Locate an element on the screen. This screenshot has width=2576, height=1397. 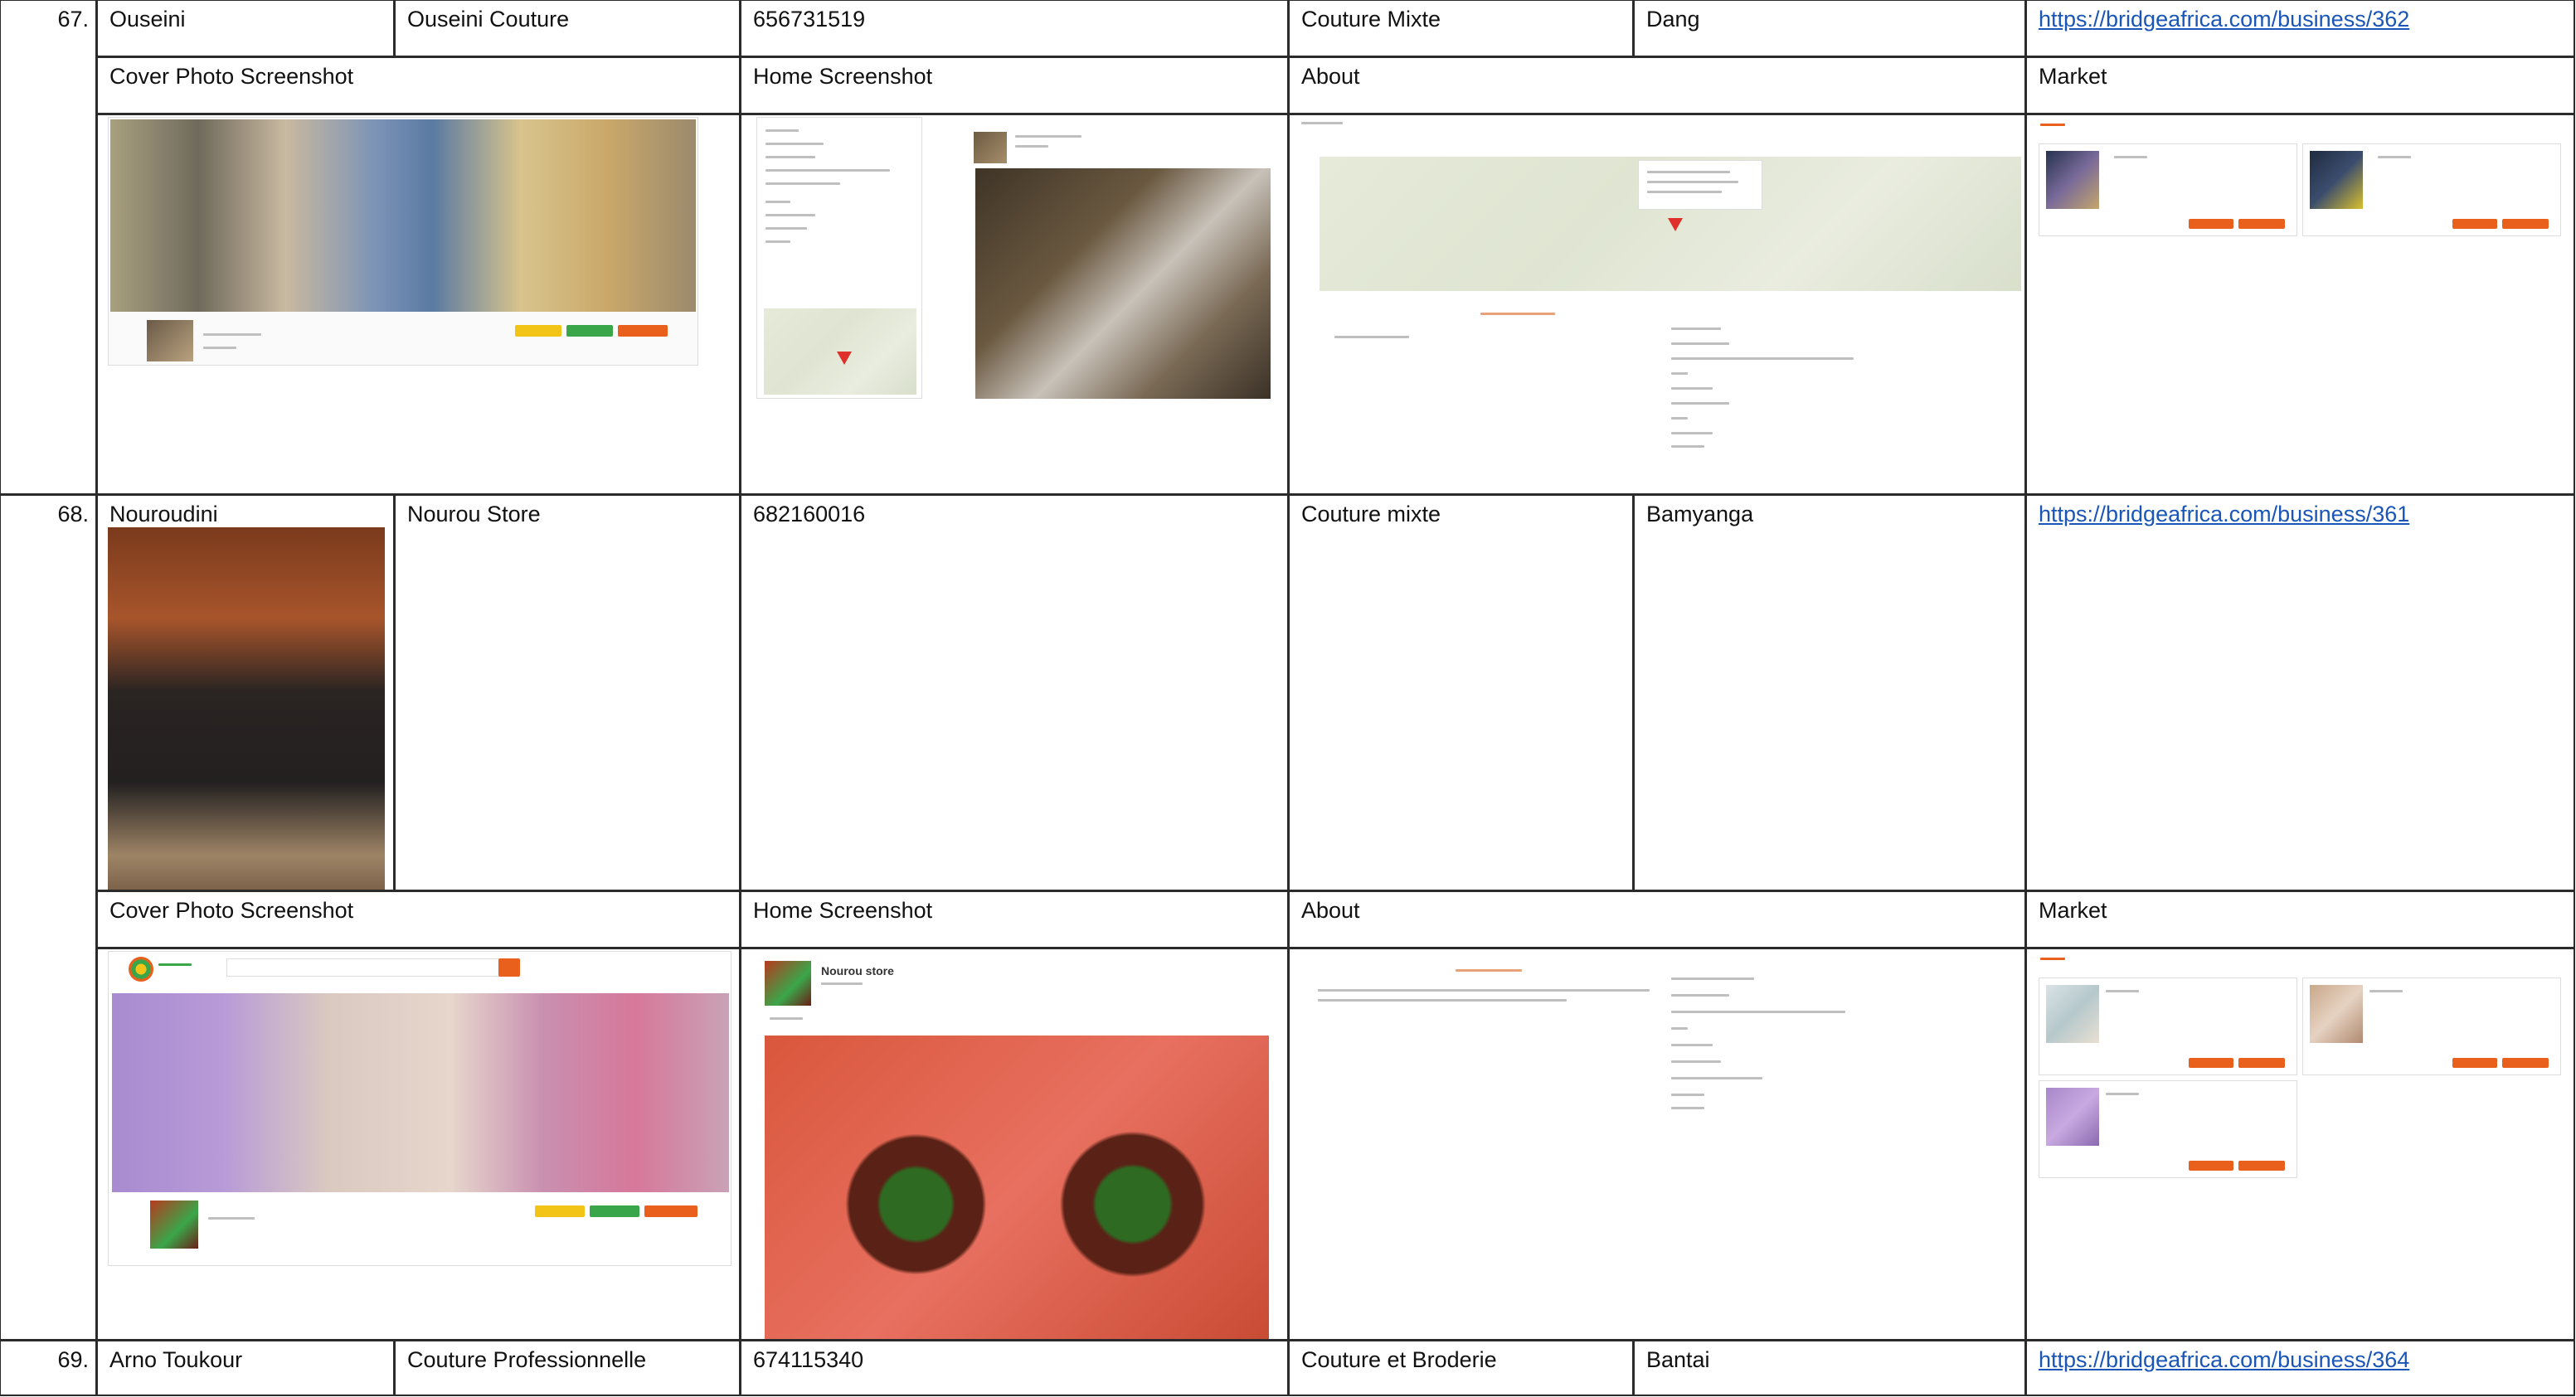
about-header-cell: About is located at coordinates (1657, 85).